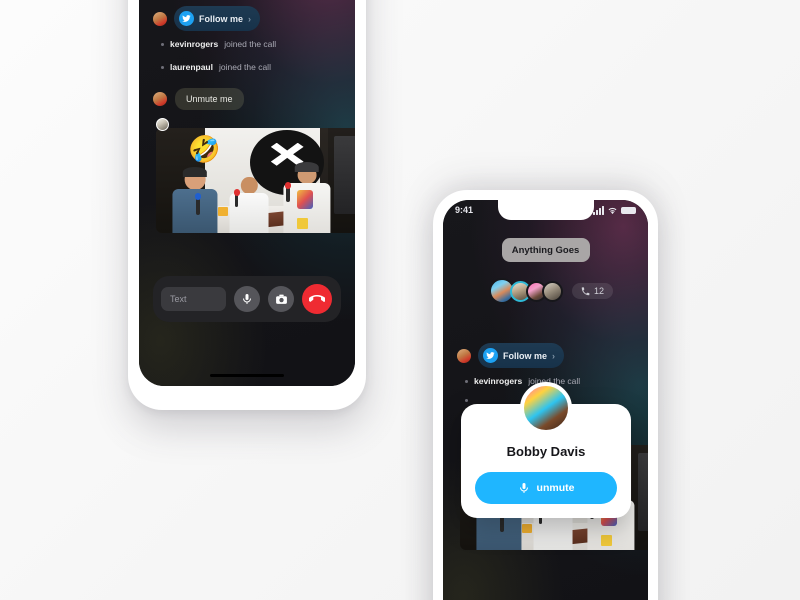 The width and height of the screenshot is (800, 600). I want to click on dialog-unmute-button: unmute, so click(546, 488).